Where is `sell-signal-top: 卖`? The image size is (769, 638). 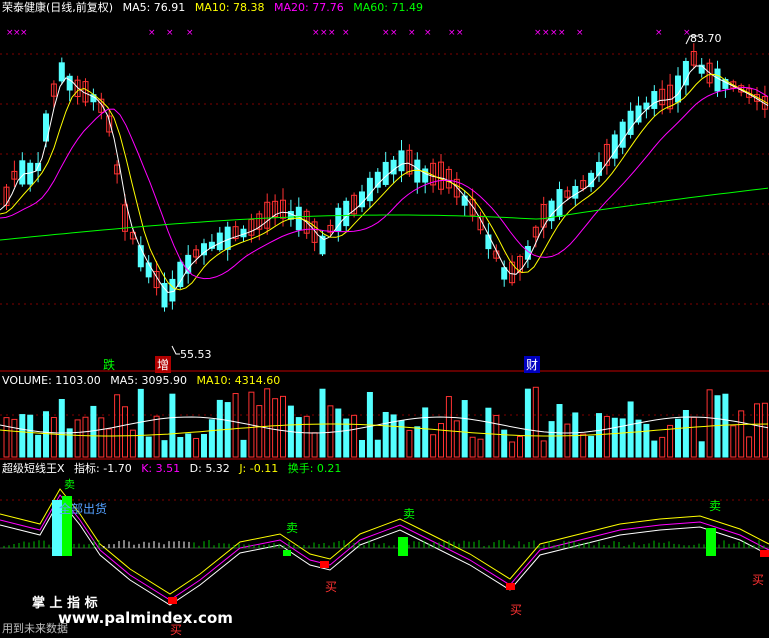
sell-signal-top: 卖 is located at coordinates (69, 484).